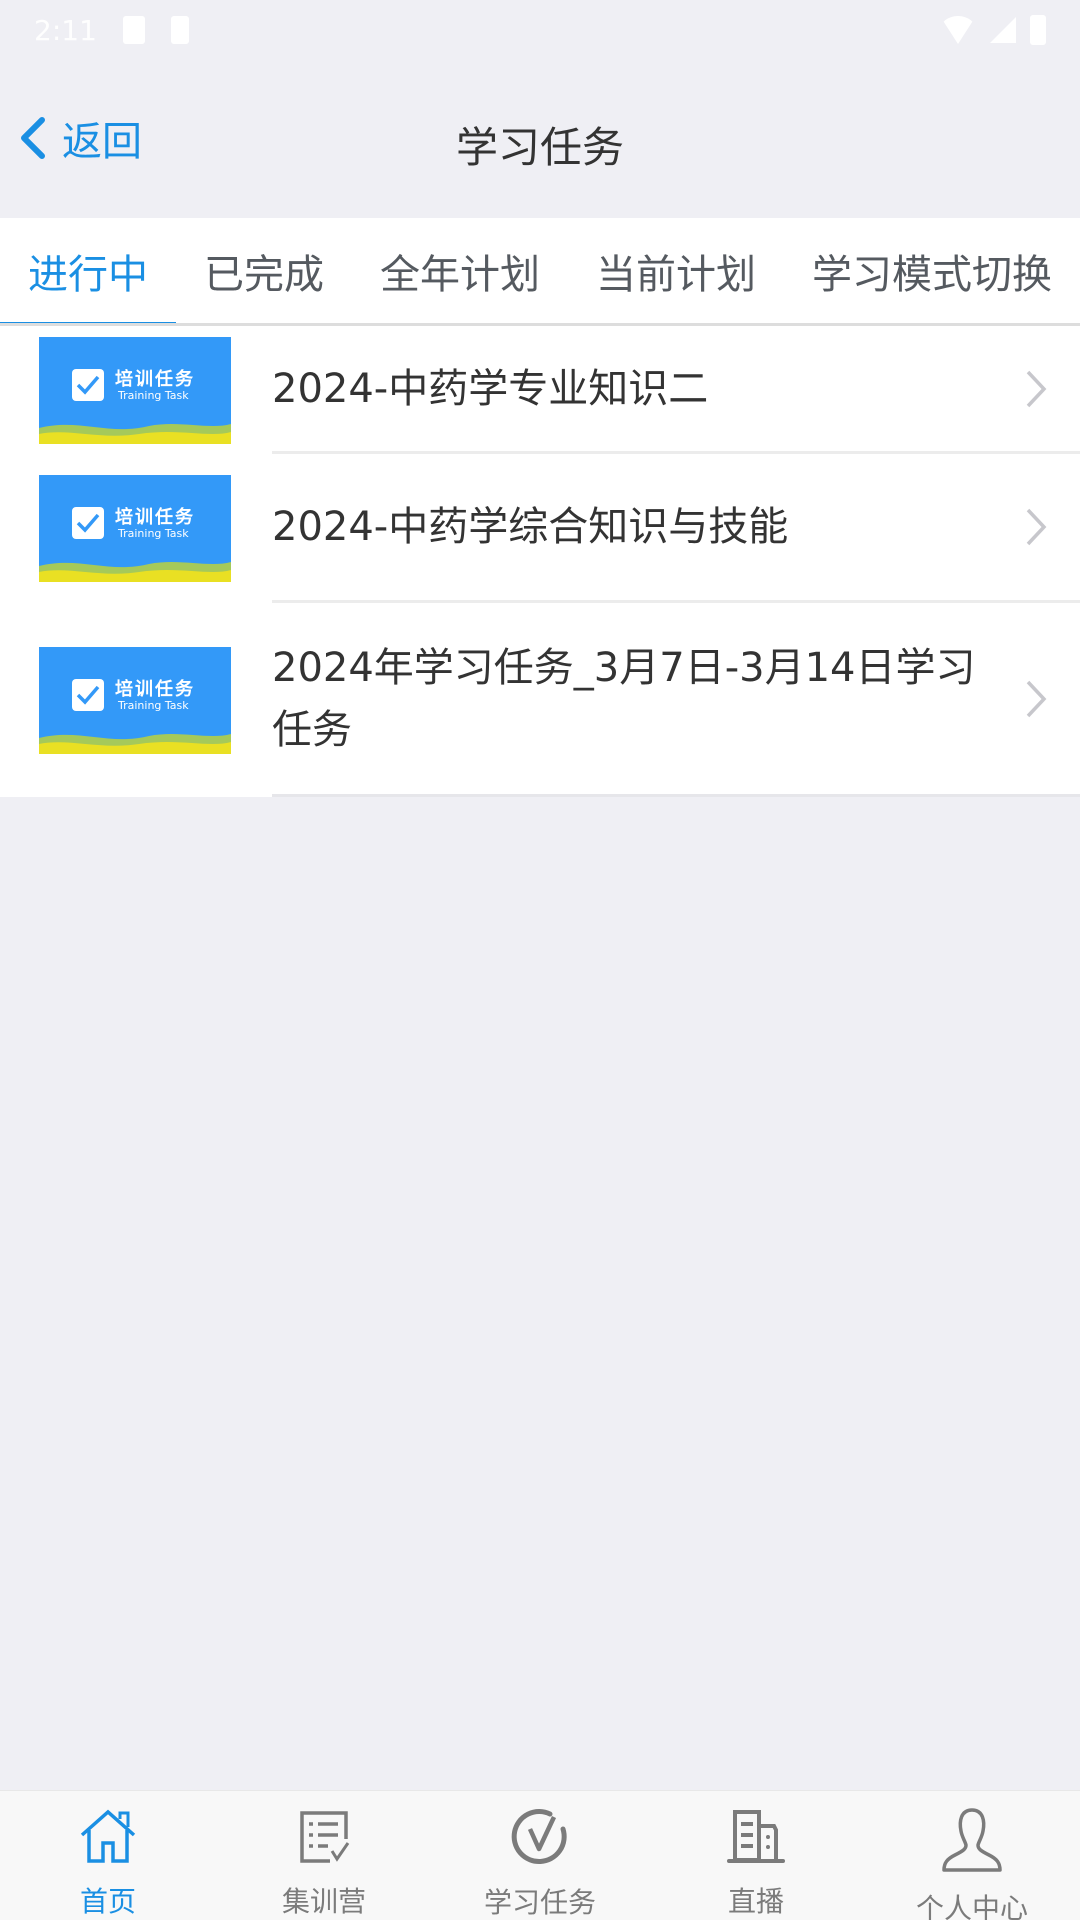 Image resolution: width=1080 pixels, height=1920 pixels. Describe the element at coordinates (179, 30) in the screenshot. I see `text-notification-icon` at that location.